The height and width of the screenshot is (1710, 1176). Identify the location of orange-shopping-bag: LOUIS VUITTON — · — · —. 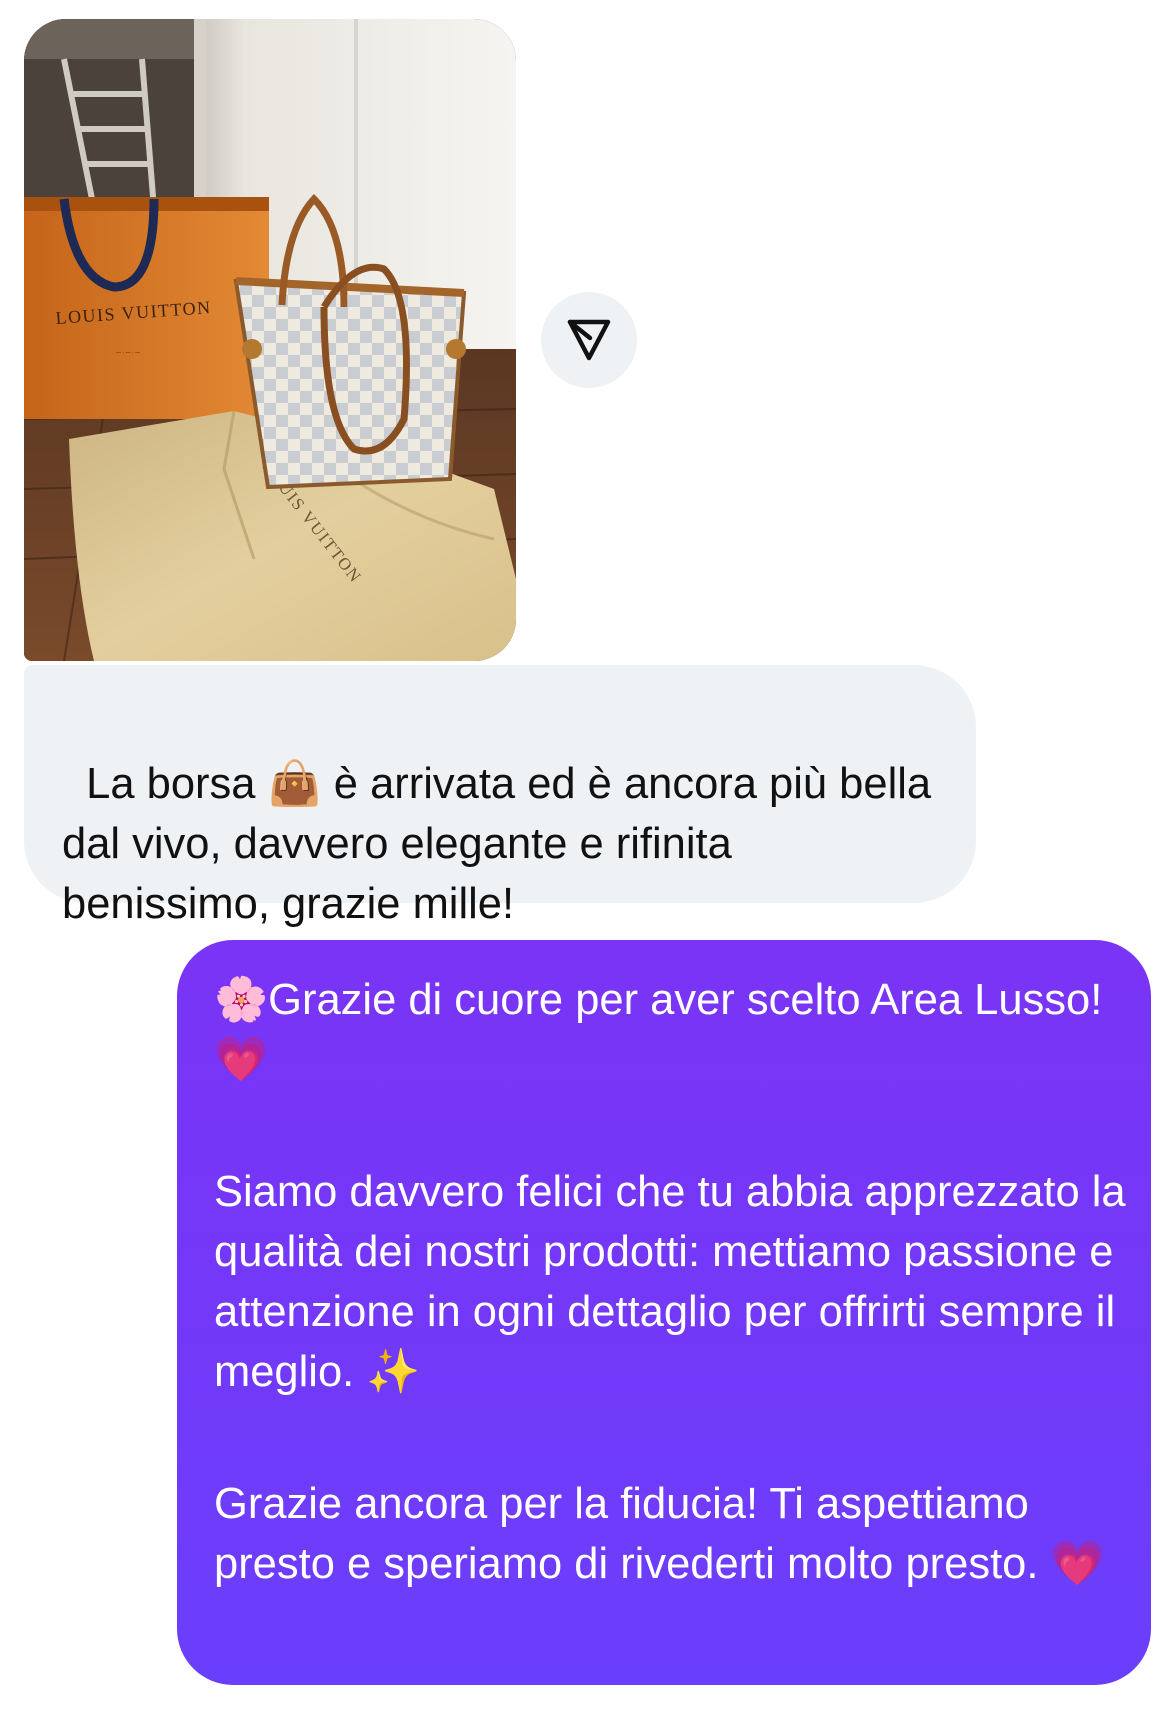
(146, 308).